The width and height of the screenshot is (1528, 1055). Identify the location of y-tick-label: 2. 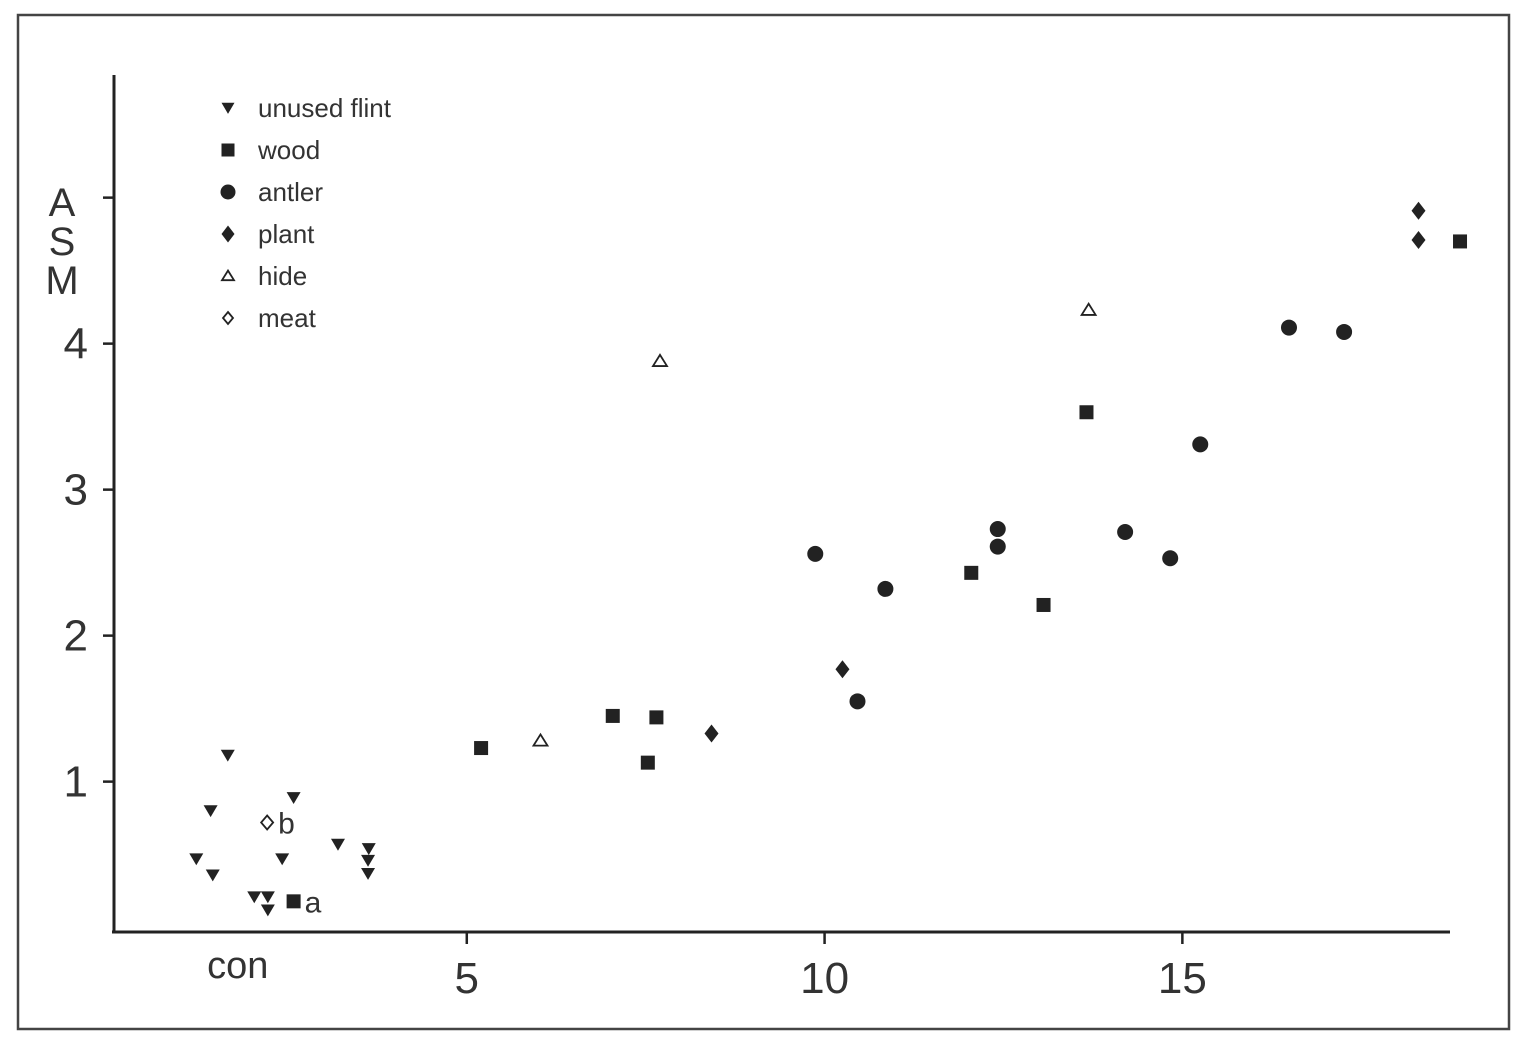
(76, 636).